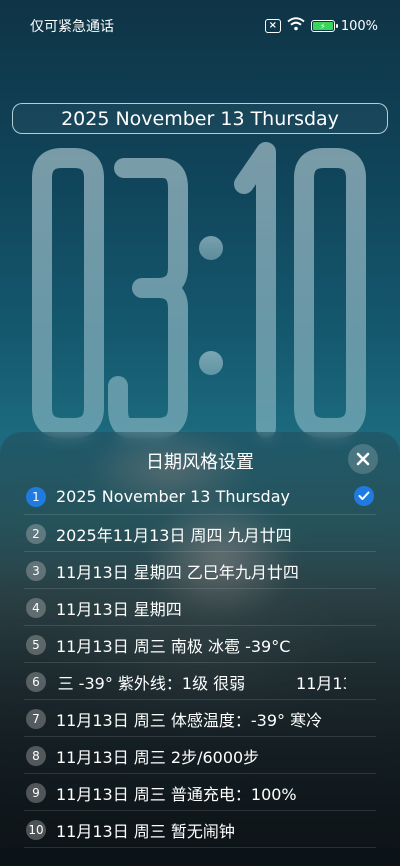 The width and height of the screenshot is (400, 866). I want to click on carrier-text: 仅可紧急通话, so click(72, 27).